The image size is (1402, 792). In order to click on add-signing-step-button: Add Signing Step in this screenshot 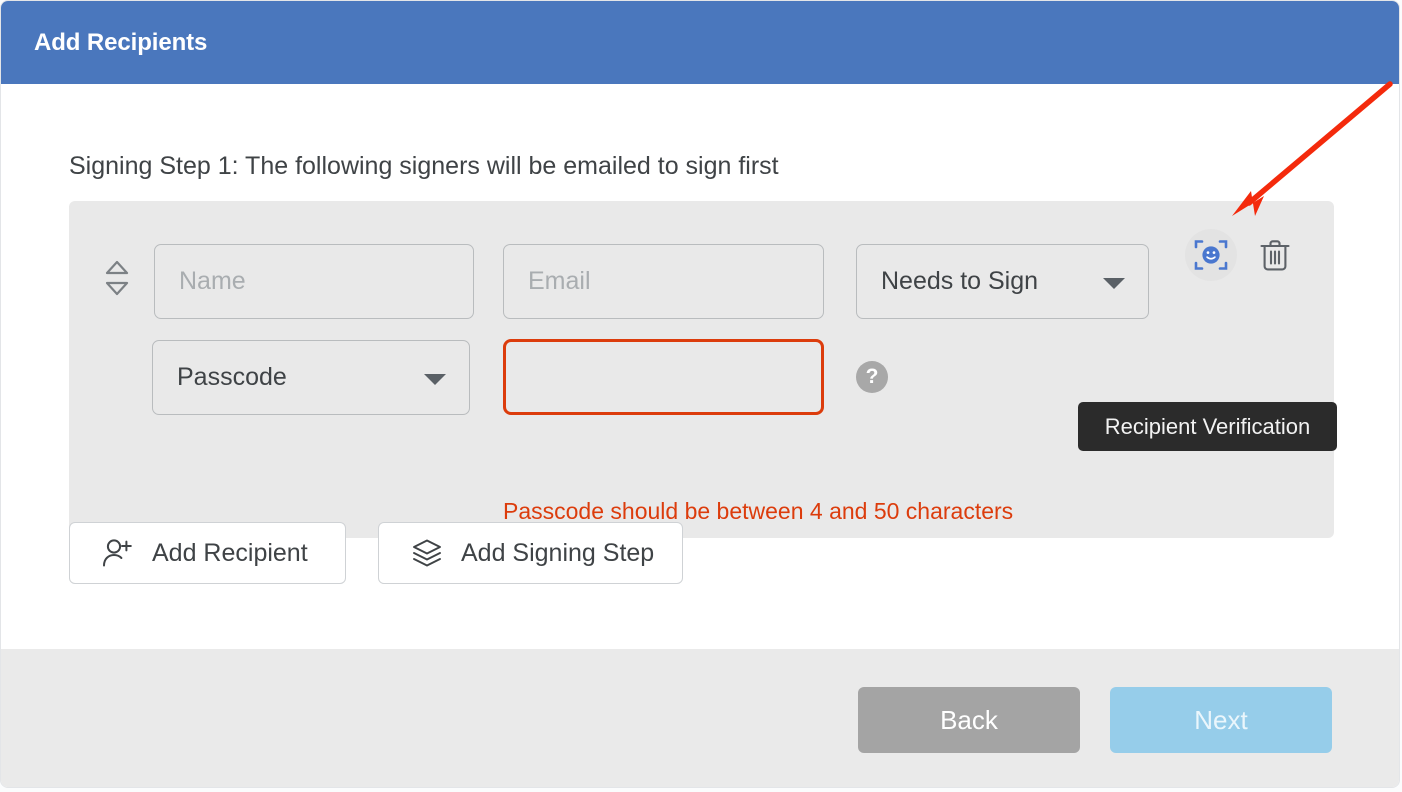, I will do `click(530, 553)`.